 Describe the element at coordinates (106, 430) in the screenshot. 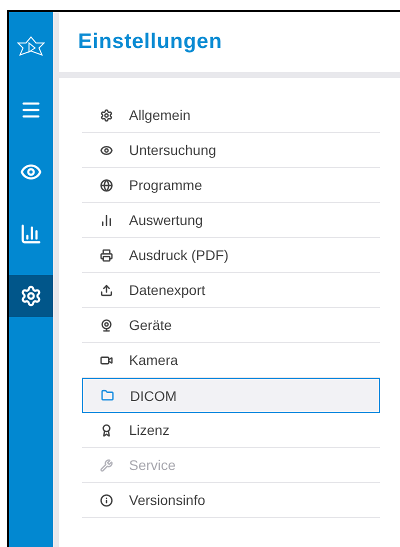

I see `award-icon` at that location.